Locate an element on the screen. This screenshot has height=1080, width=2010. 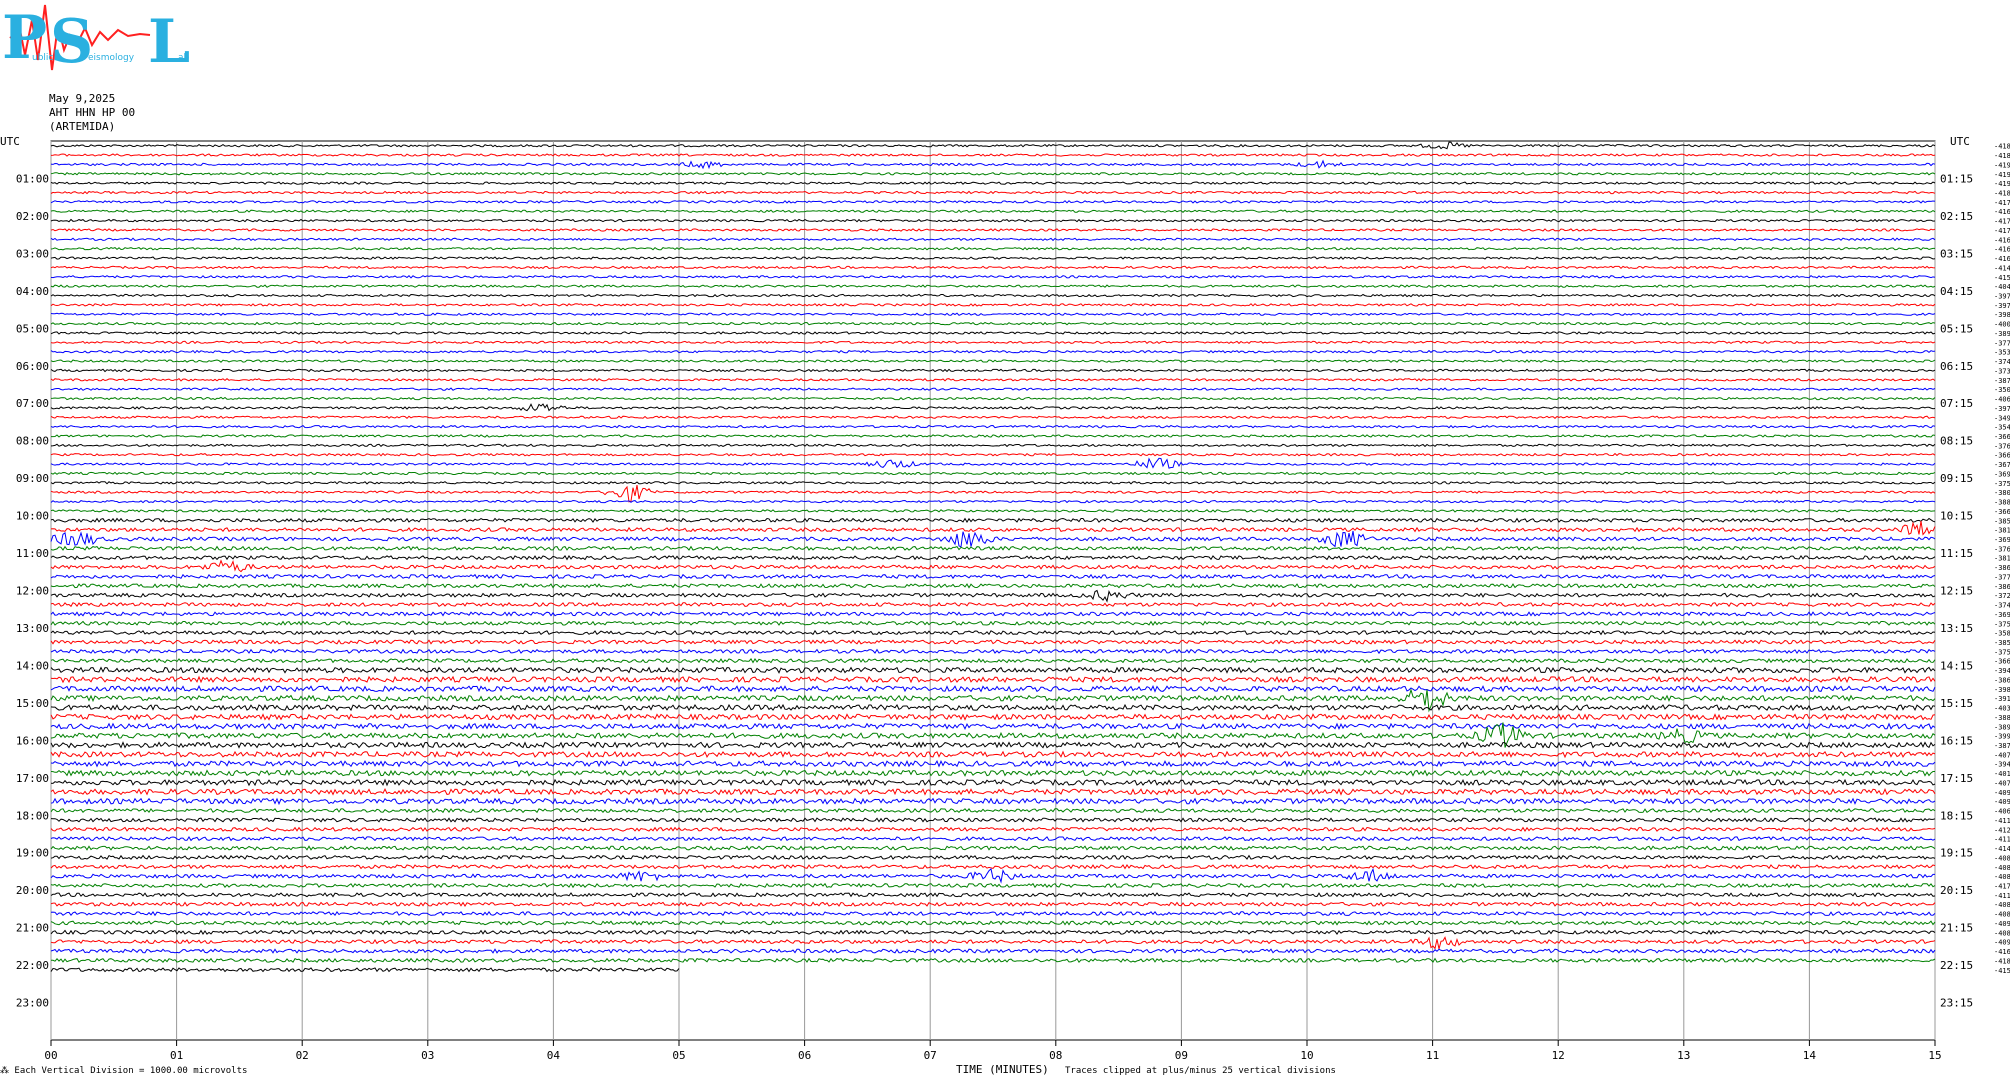
trace-offset-label: -4069 is located at coordinates (2002, 812).